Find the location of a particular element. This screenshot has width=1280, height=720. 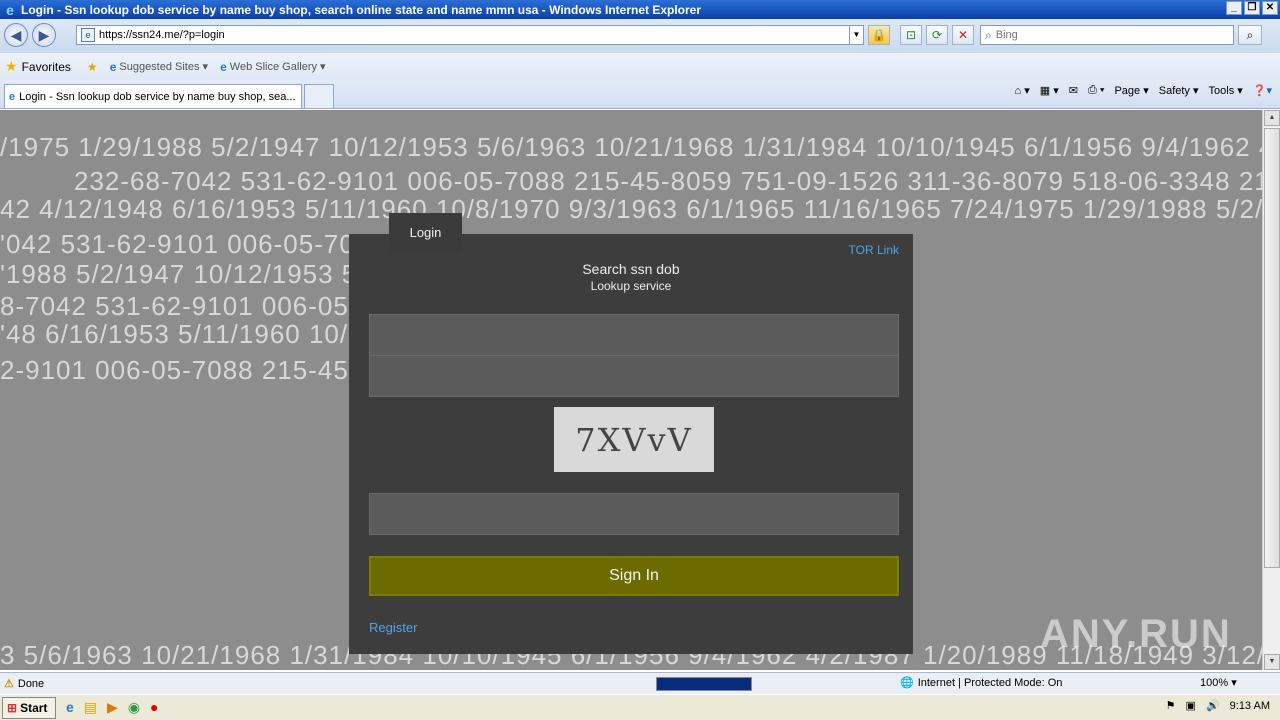

stop-icon: ✕ is located at coordinates (963, 35).